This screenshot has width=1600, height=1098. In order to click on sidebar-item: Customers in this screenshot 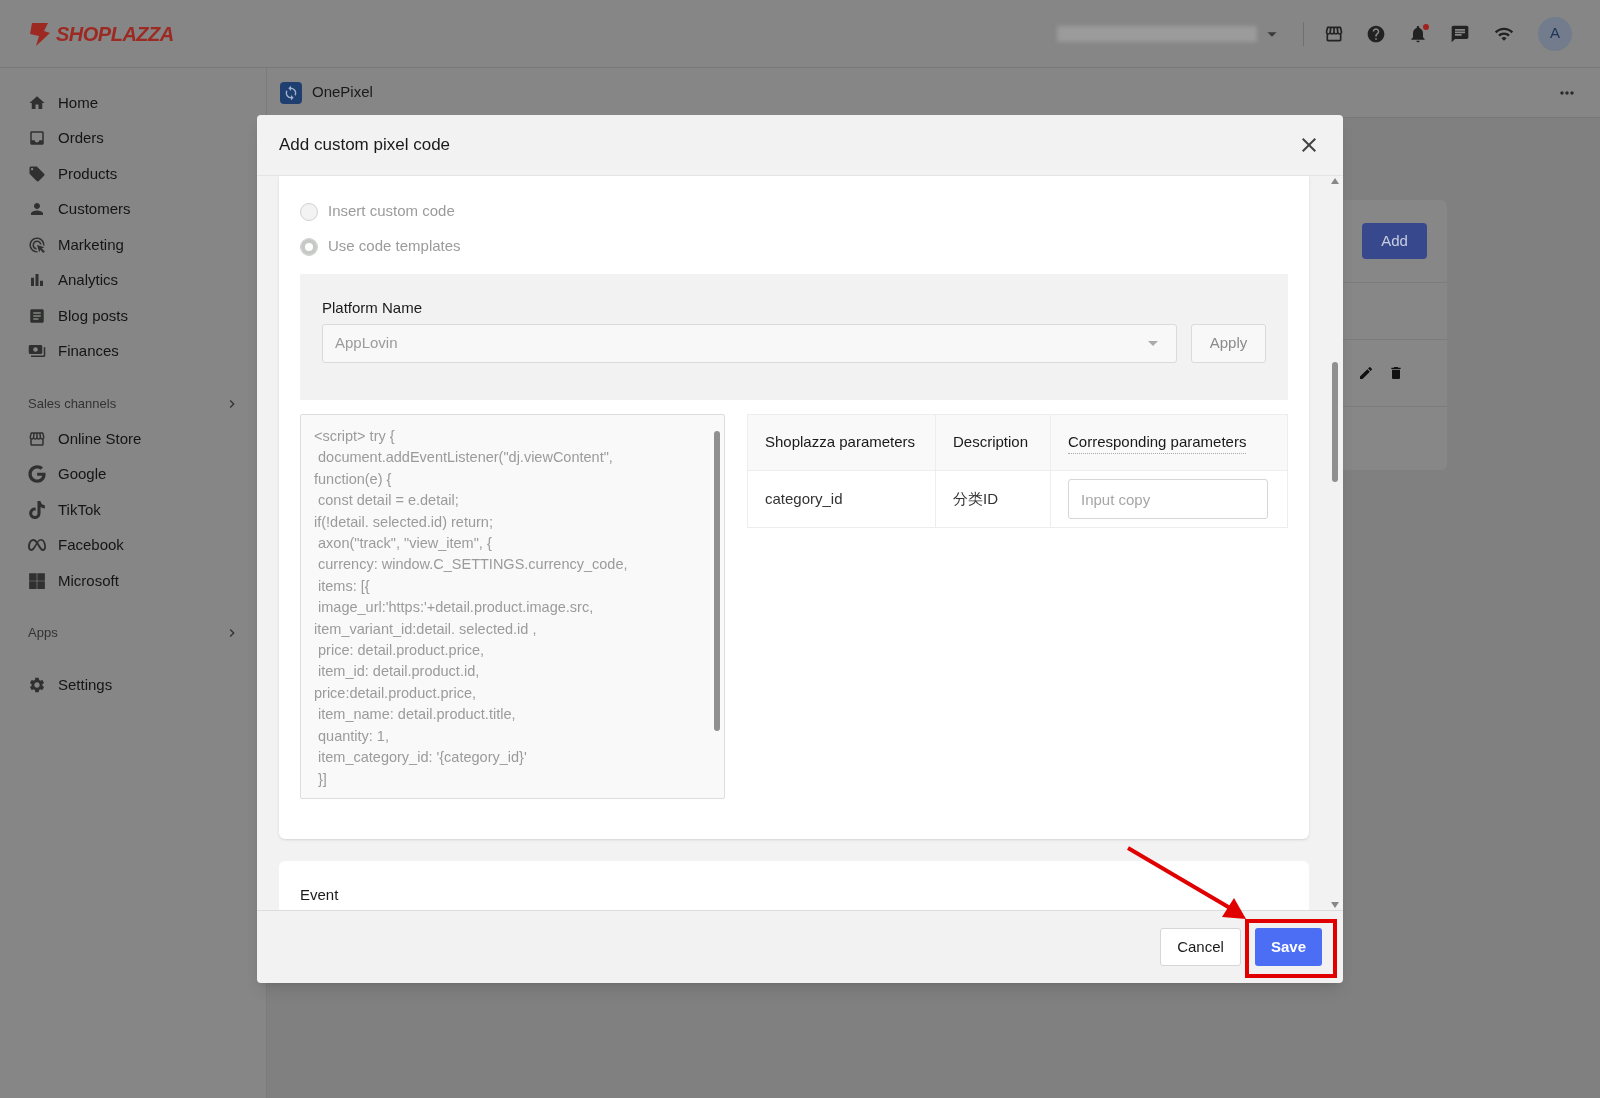, I will do `click(94, 209)`.